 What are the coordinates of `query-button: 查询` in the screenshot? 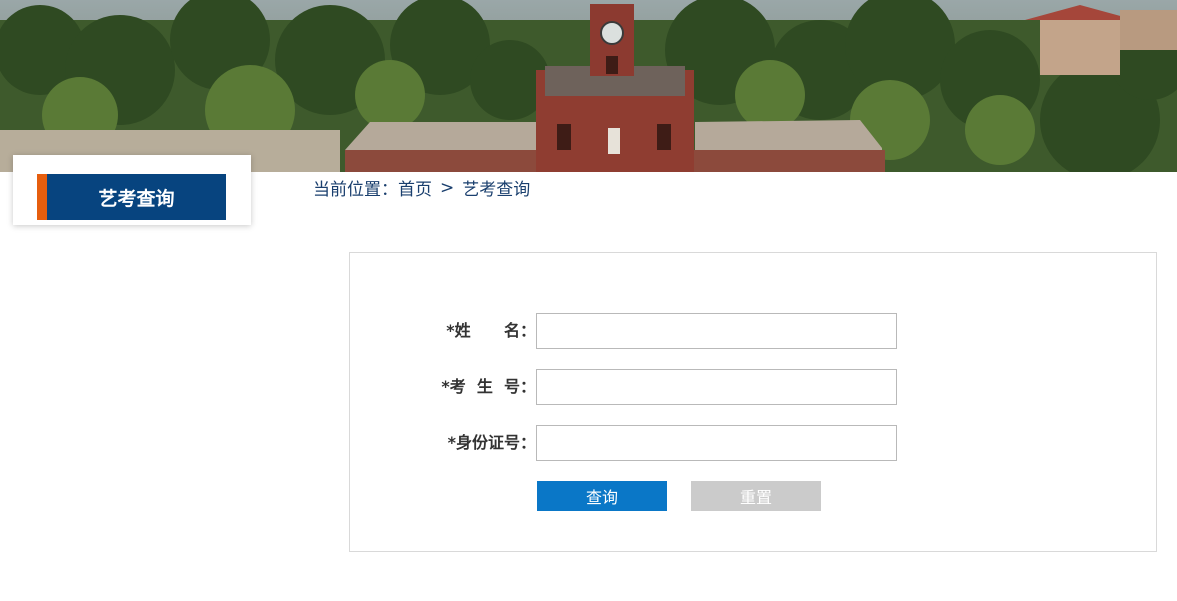 It's located at (602, 496).